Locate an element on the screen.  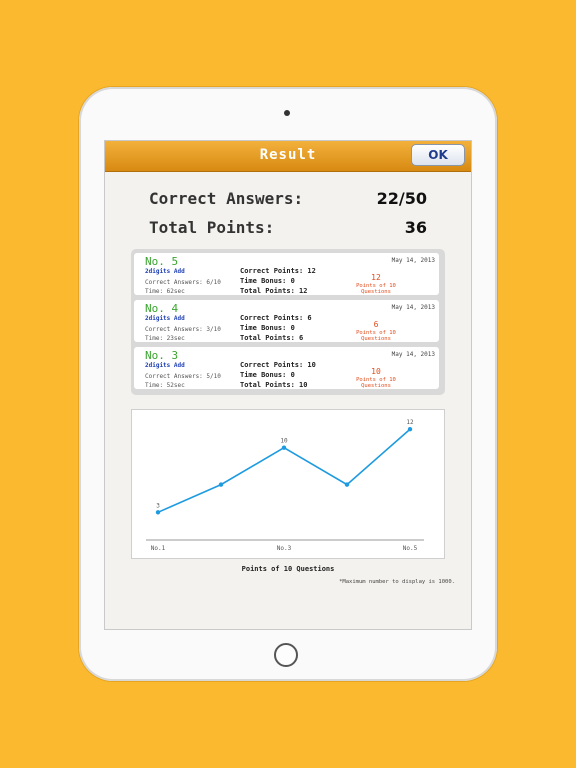
correct-answers-row: Correct Answers: 22/50 is located at coordinates (288, 198).